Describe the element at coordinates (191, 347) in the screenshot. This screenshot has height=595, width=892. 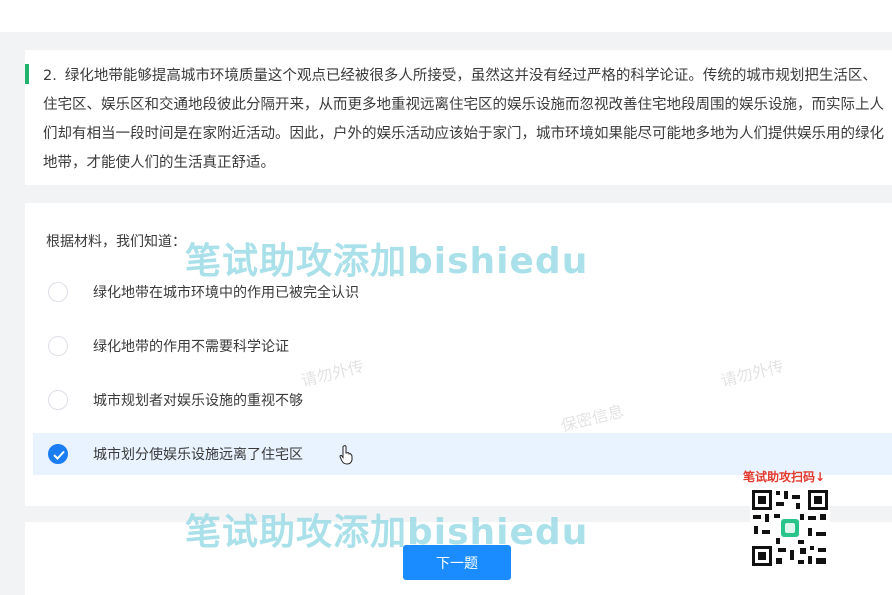
I see `option-label: 绿化地带的作用不需要科学论证` at that location.